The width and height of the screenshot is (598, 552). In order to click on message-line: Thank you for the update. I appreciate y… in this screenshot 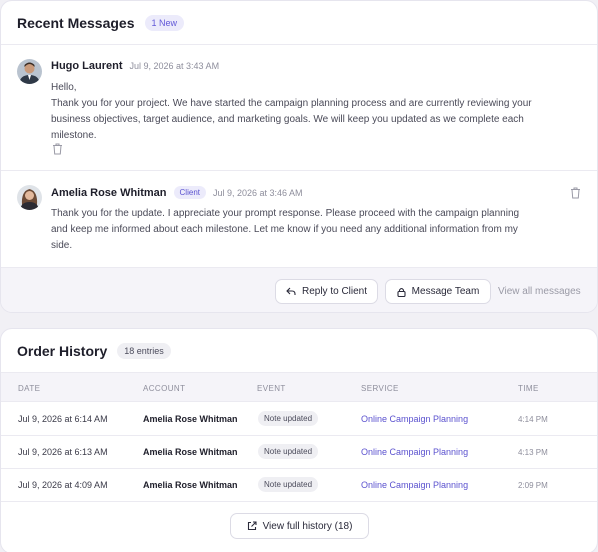, I will do `click(285, 213)`.